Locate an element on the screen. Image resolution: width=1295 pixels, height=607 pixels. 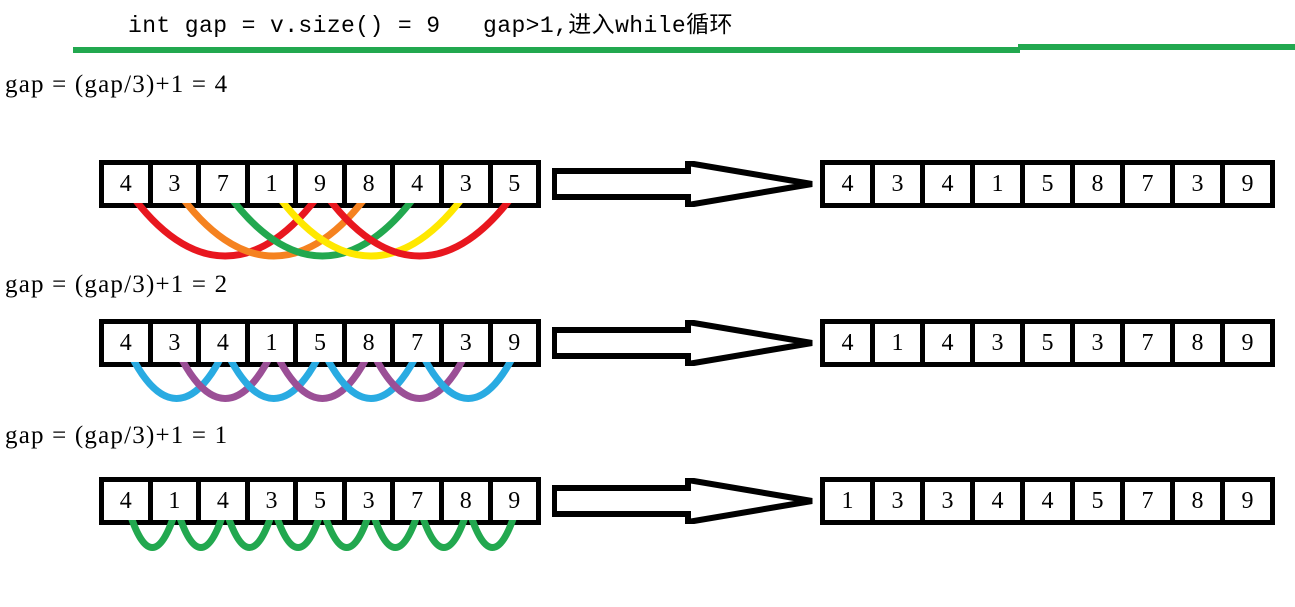
gap-label-pass-1: gap = (gap/3)+1 = 4 is located at coordinates (117, 84).